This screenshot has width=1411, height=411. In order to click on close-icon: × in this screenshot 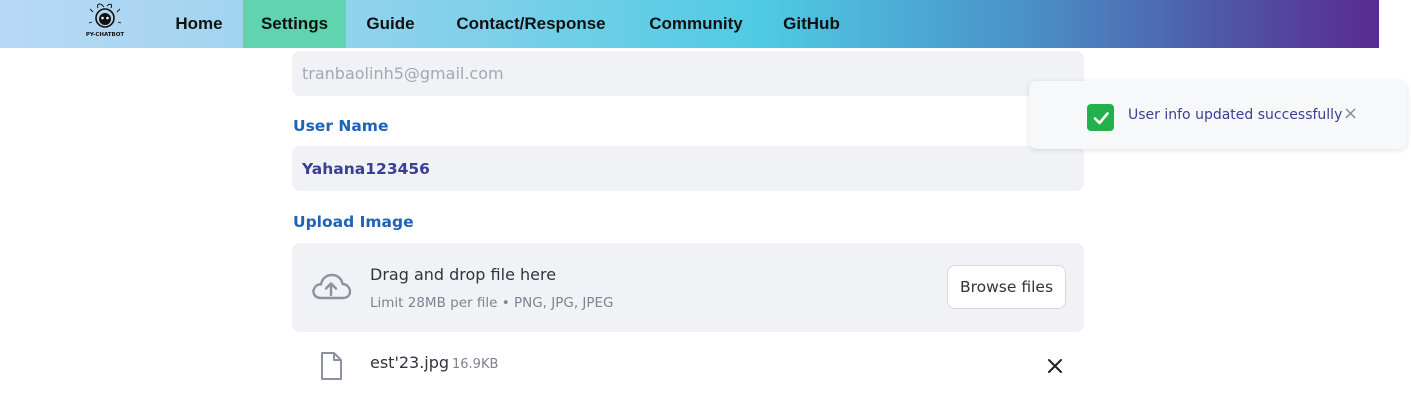, I will do `click(1350, 113)`.